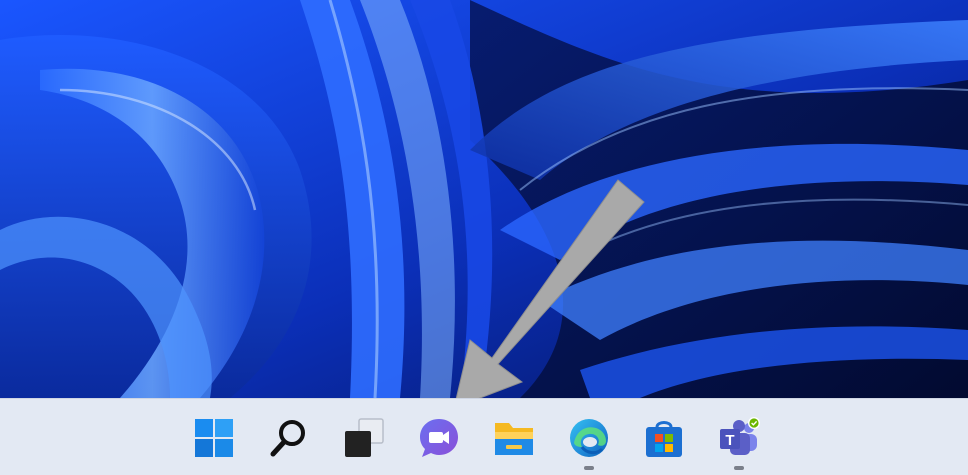 Image resolution: width=968 pixels, height=475 pixels. I want to click on task-view-icon, so click(364, 437).